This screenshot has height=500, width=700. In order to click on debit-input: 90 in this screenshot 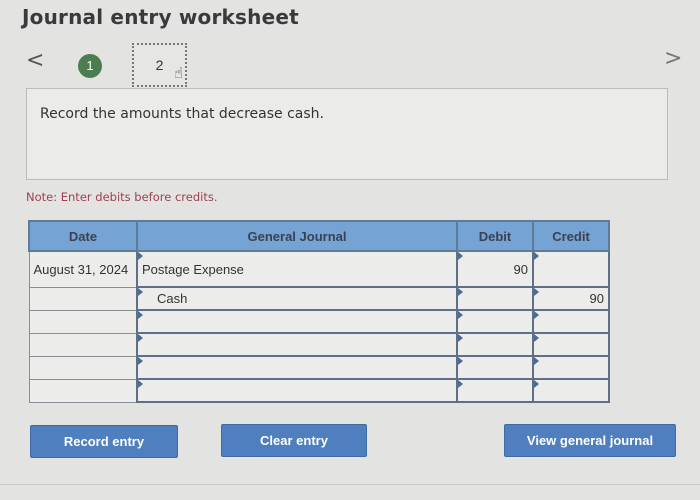, I will do `click(495, 269)`.